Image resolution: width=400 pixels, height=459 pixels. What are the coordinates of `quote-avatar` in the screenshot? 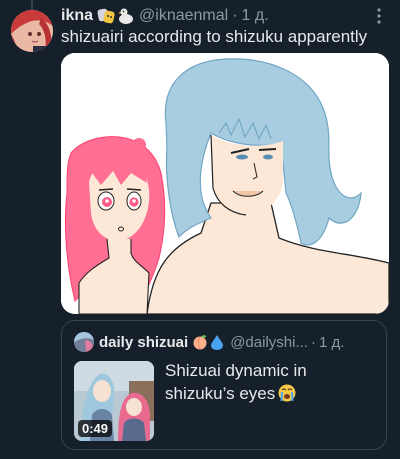 It's located at (84, 342).